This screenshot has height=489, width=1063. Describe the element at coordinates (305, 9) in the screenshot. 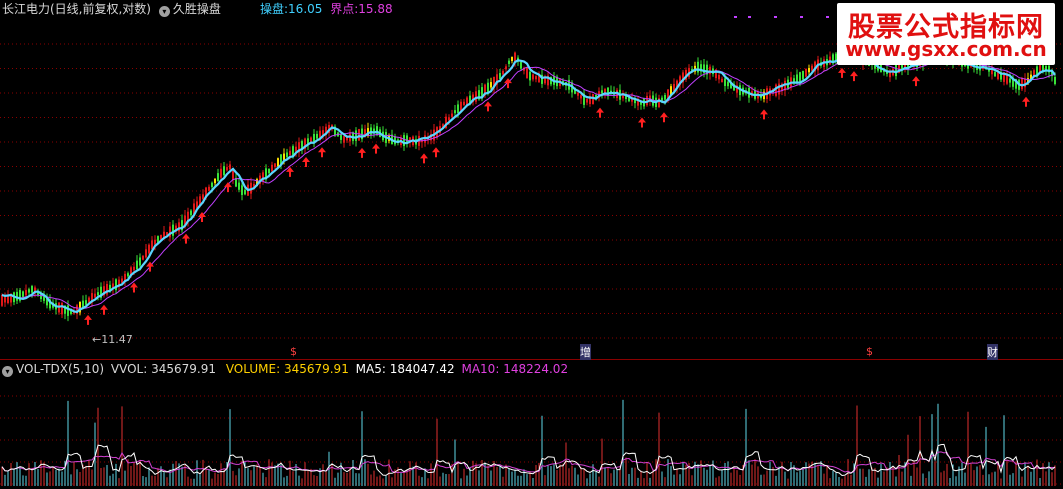

I see `caopan-value: 16.05` at that location.